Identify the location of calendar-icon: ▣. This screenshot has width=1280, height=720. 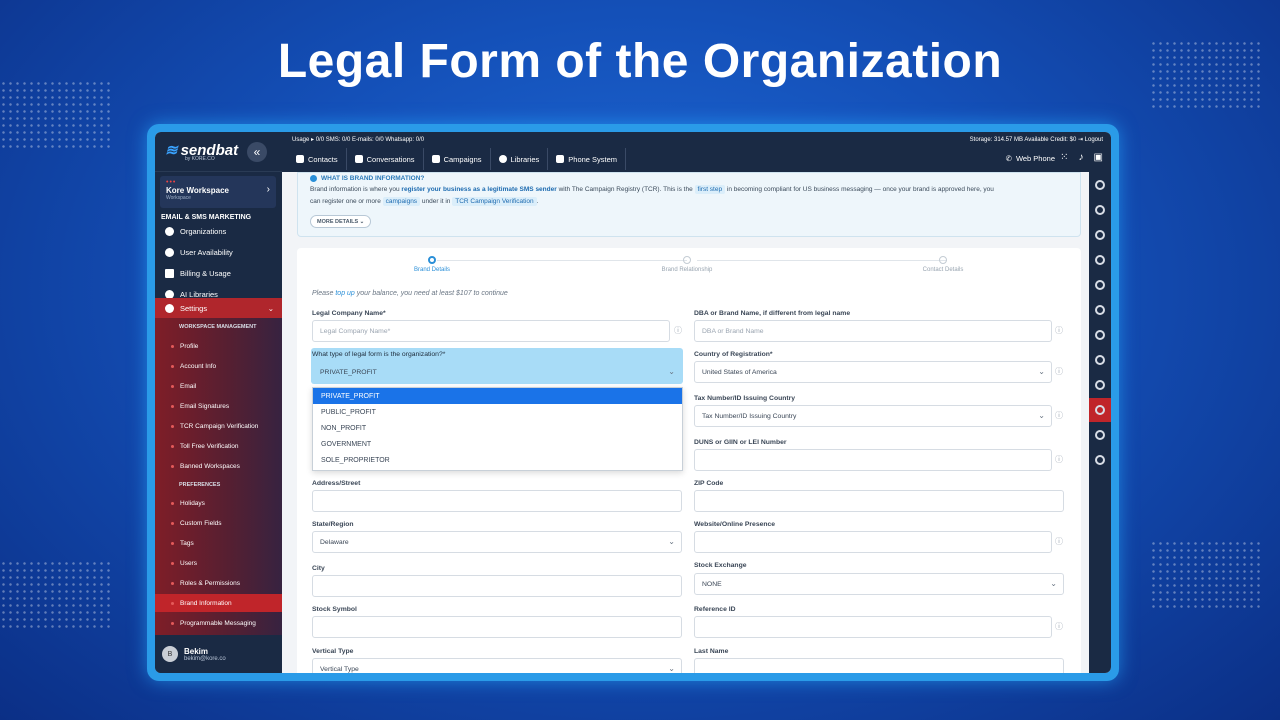
(1098, 157).